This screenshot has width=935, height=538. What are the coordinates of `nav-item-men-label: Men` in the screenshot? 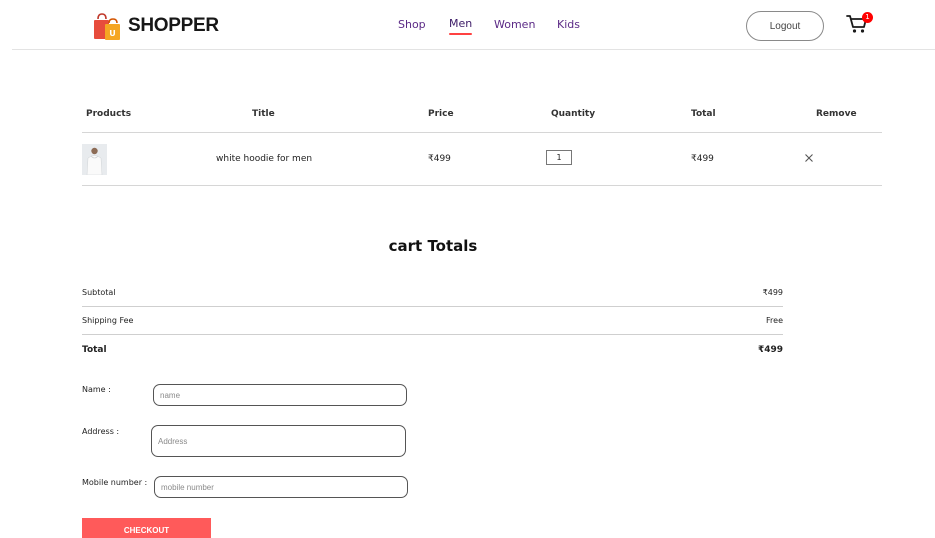 It's located at (461, 23).